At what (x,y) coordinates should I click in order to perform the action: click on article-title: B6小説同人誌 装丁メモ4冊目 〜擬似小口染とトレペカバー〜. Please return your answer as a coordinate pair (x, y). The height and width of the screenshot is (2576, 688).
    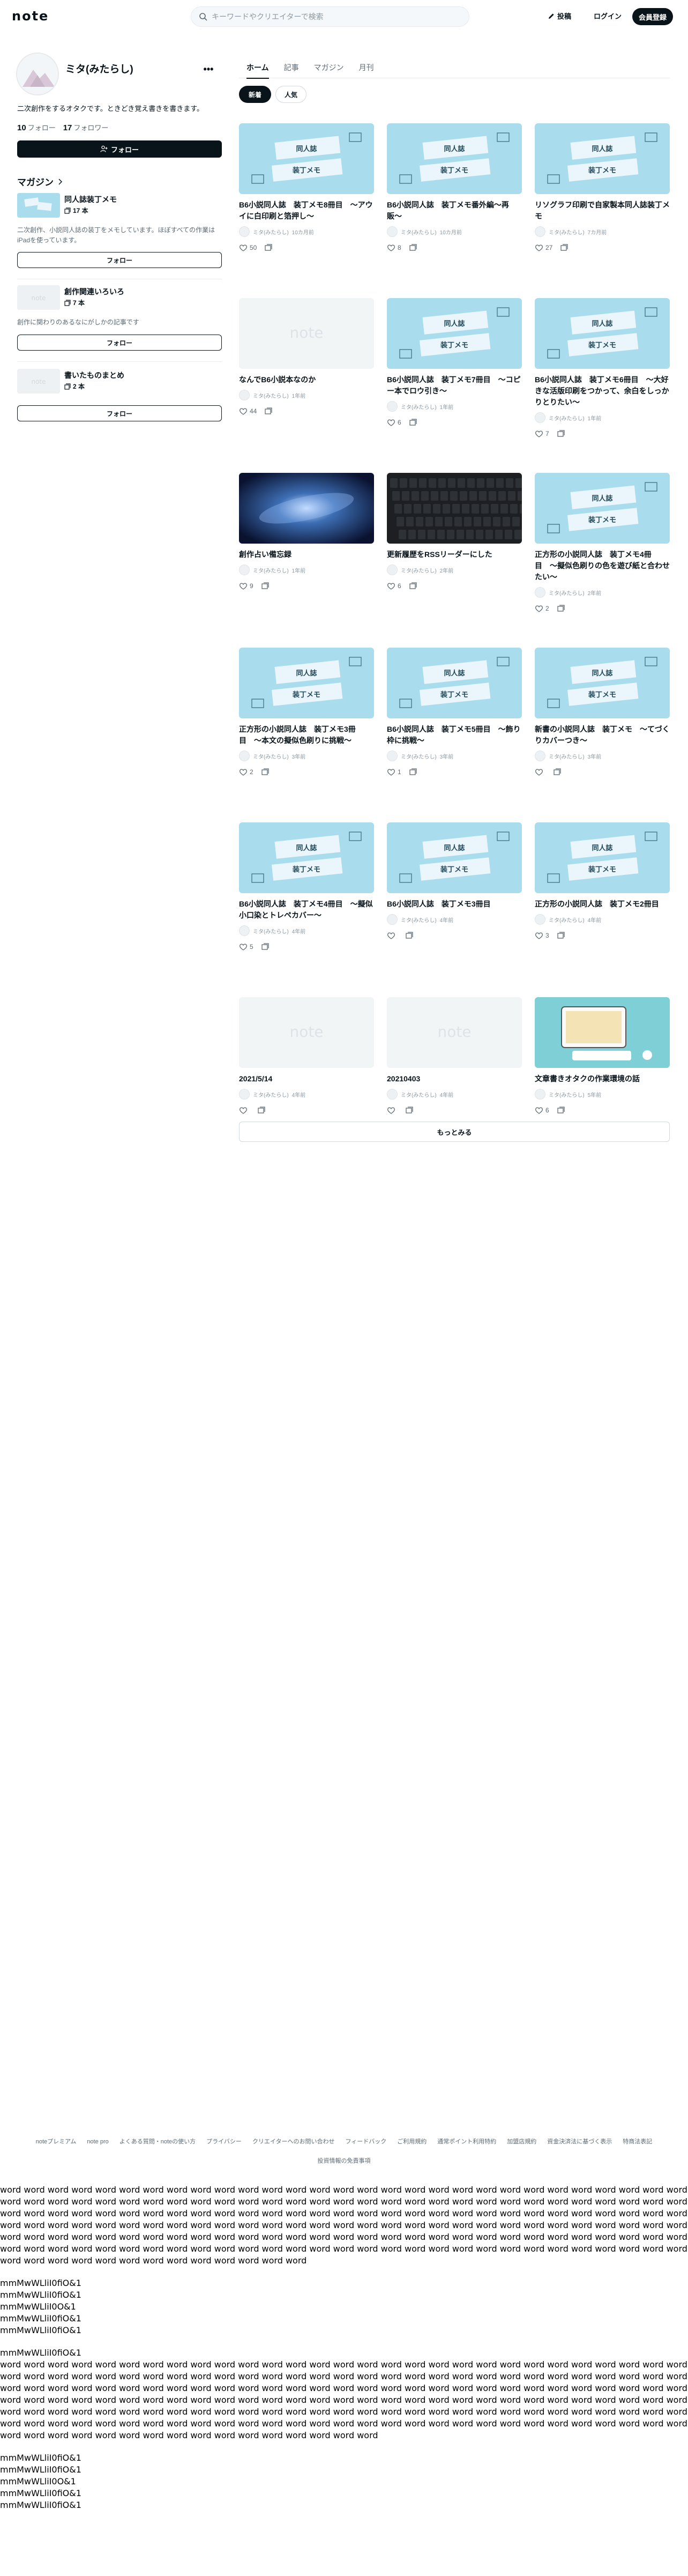
    Looking at the image, I should click on (306, 910).